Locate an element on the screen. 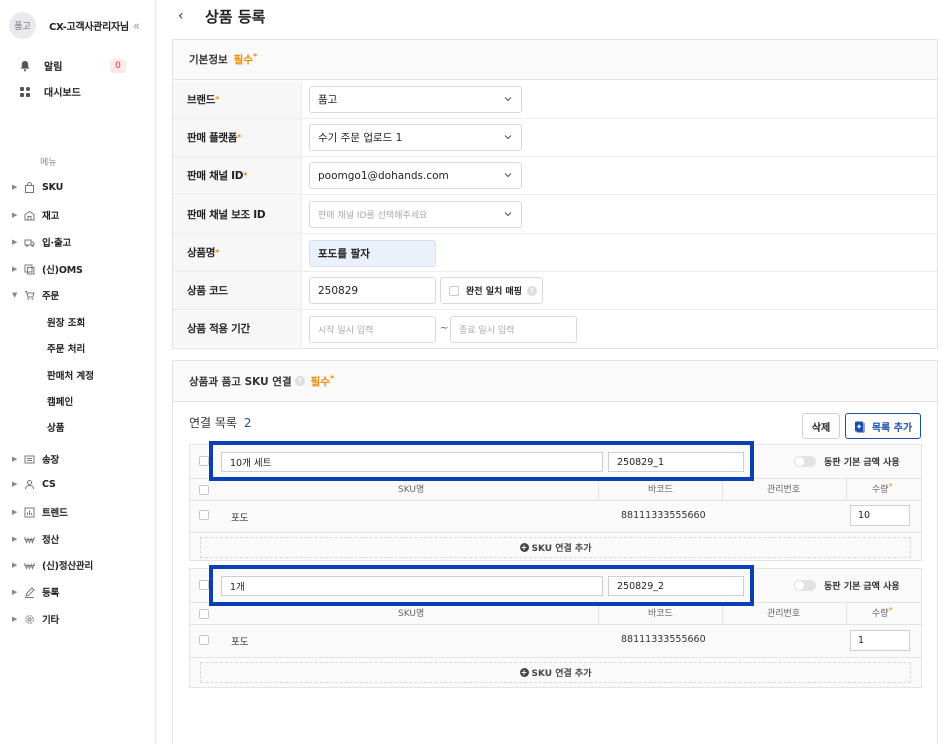  required-text: 필수 is located at coordinates (243, 60).